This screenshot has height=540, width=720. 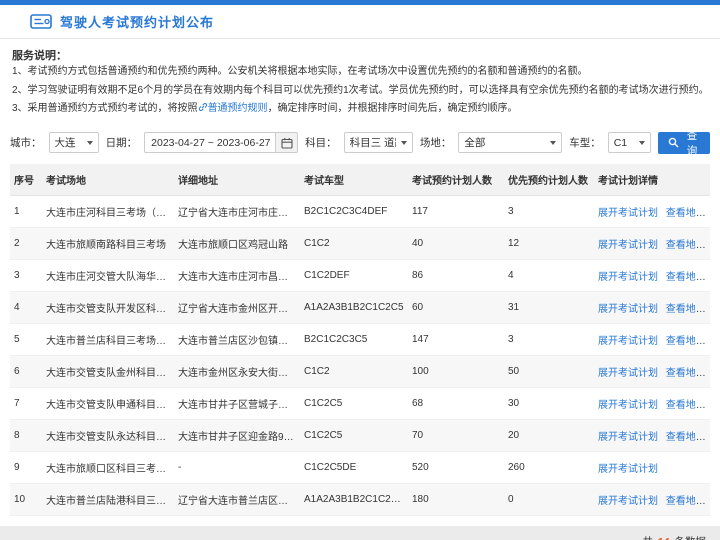 What do you see at coordinates (549, 403) in the screenshot?
I see `priority-count-cell: 30` at bounding box center [549, 403].